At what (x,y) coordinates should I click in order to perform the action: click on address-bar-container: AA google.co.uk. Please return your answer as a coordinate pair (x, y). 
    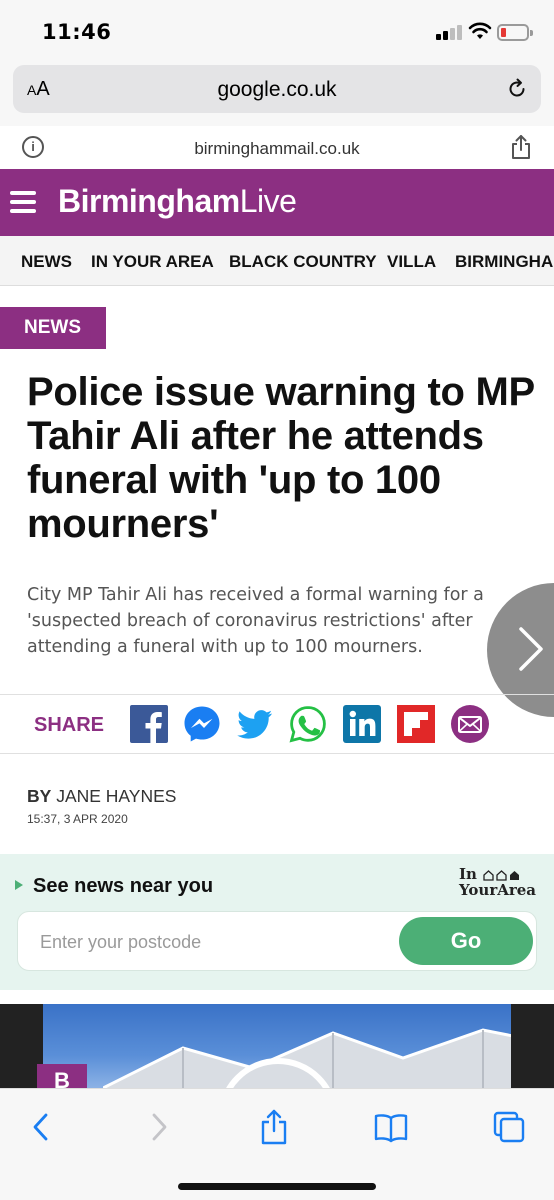
    Looking at the image, I should click on (277, 93).